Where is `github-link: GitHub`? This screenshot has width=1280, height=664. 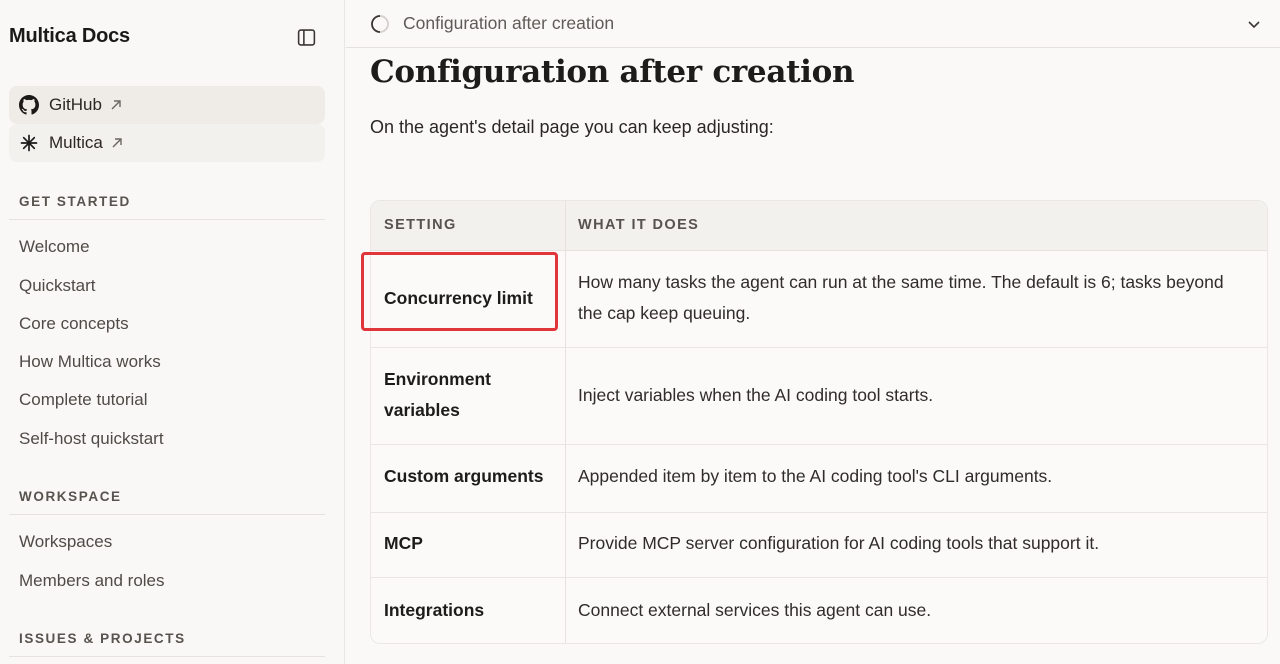 github-link: GitHub is located at coordinates (167, 105).